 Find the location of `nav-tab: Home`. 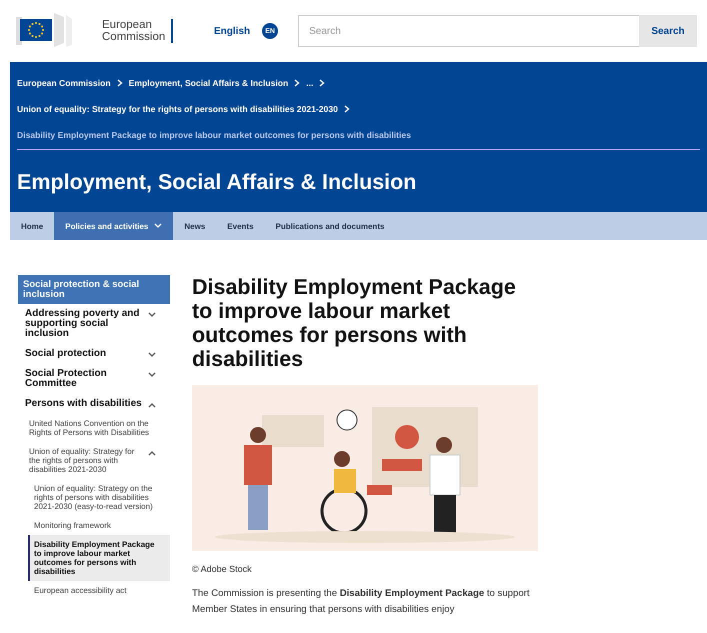

nav-tab: Home is located at coordinates (32, 226).